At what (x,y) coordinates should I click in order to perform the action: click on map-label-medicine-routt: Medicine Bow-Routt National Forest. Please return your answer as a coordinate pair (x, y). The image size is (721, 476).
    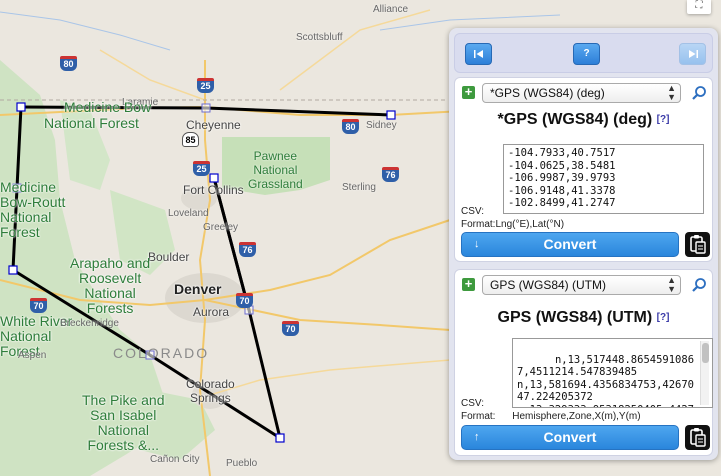
    Looking at the image, I should click on (33, 209).